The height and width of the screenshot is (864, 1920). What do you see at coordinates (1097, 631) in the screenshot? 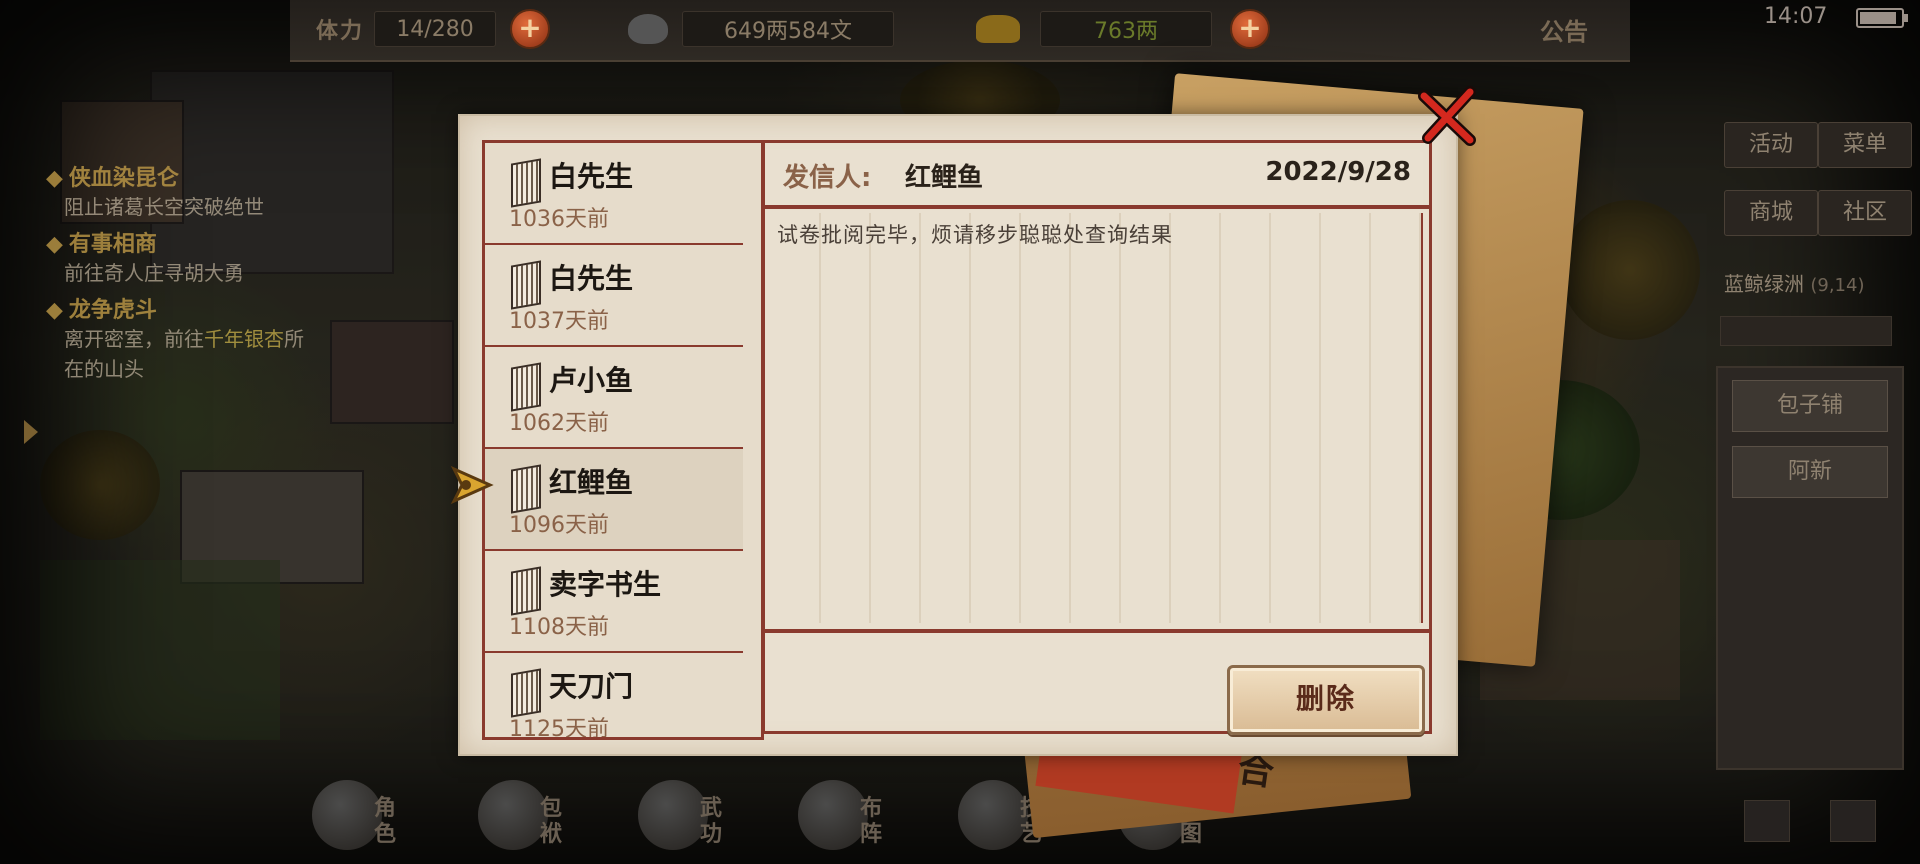
I see `mail-footer-divider` at bounding box center [1097, 631].